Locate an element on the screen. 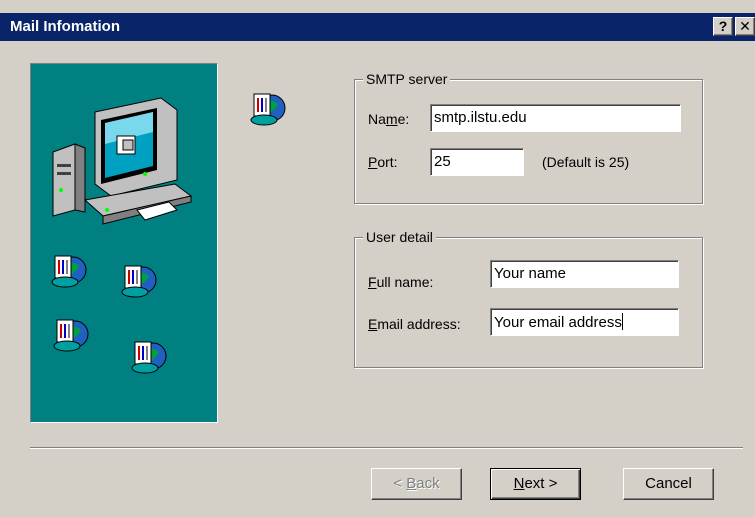  text-caret is located at coordinates (622, 321).